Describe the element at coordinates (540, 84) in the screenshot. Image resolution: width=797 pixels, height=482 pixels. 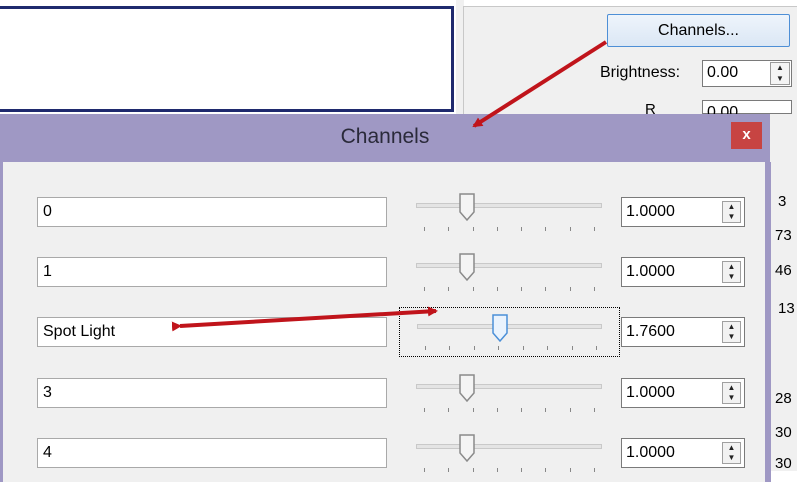
I see `arrow-to-dialog-title` at that location.